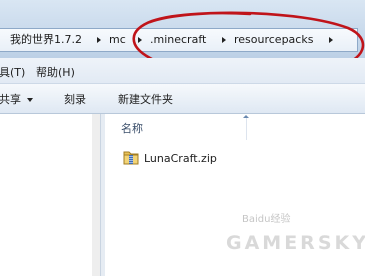 The image size is (365, 276). Describe the element at coordinates (180, 158) in the screenshot. I see `file-name-label: LunaCraft.zip` at that location.